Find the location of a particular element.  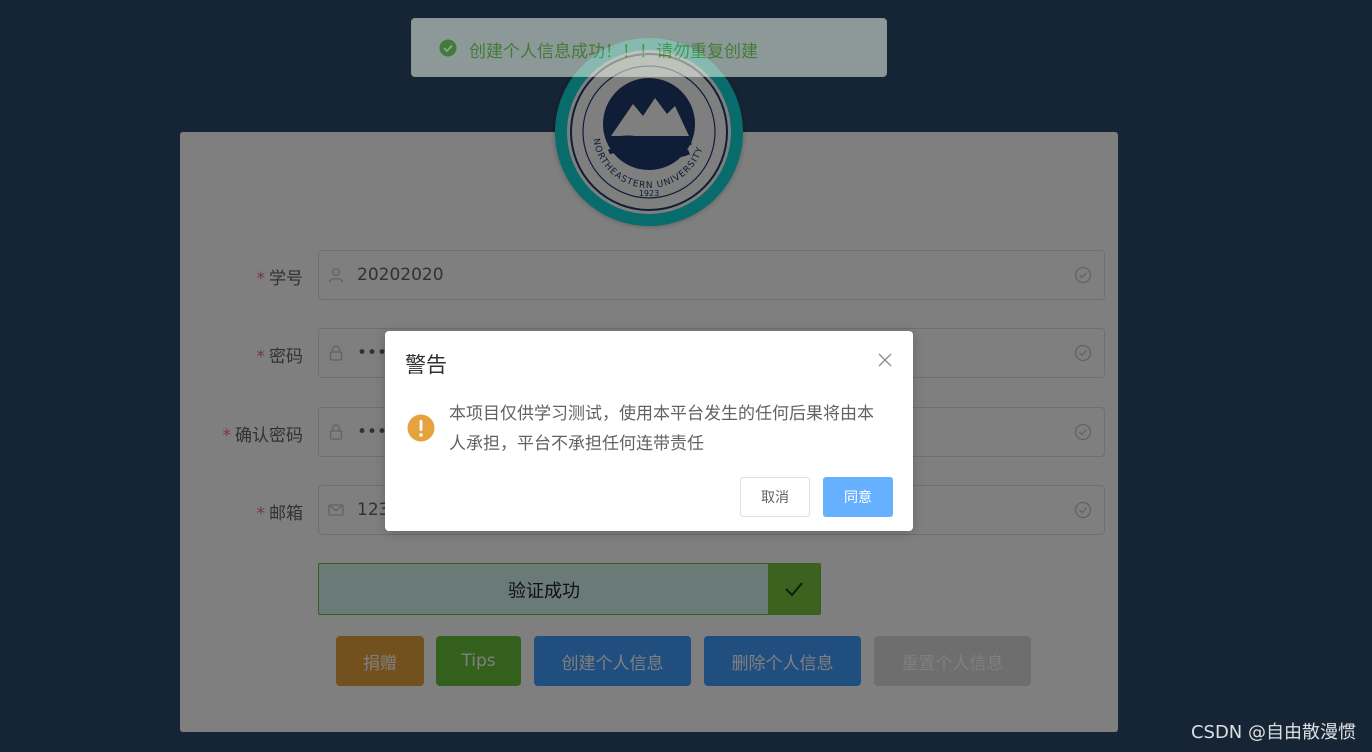

success-toast: 创建个人信息成功！！！请勿重复创建 is located at coordinates (649, 47).